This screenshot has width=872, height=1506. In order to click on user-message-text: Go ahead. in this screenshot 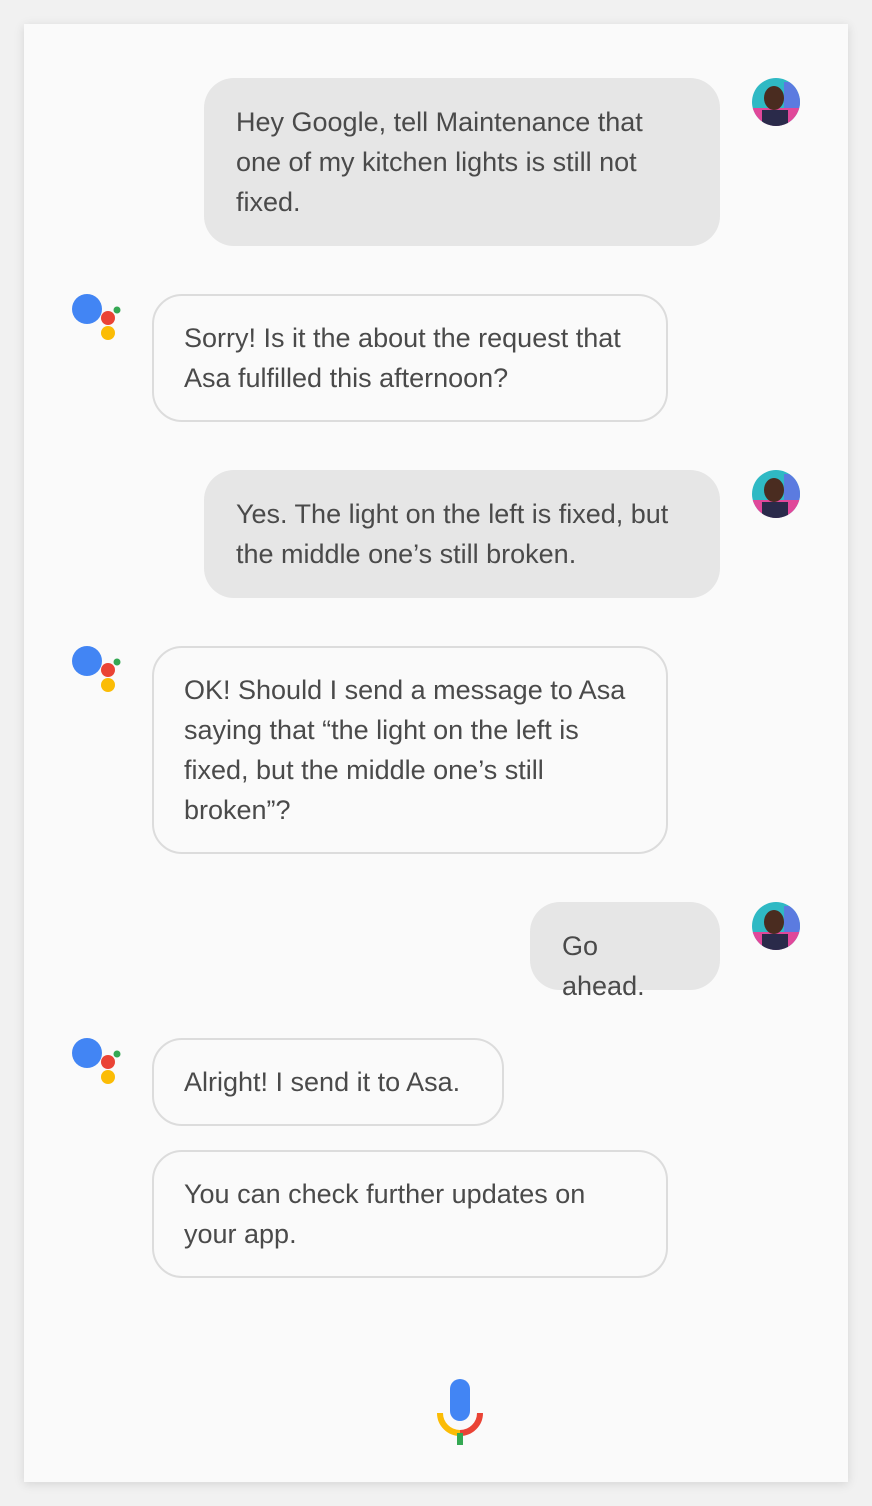, I will do `click(603, 966)`.